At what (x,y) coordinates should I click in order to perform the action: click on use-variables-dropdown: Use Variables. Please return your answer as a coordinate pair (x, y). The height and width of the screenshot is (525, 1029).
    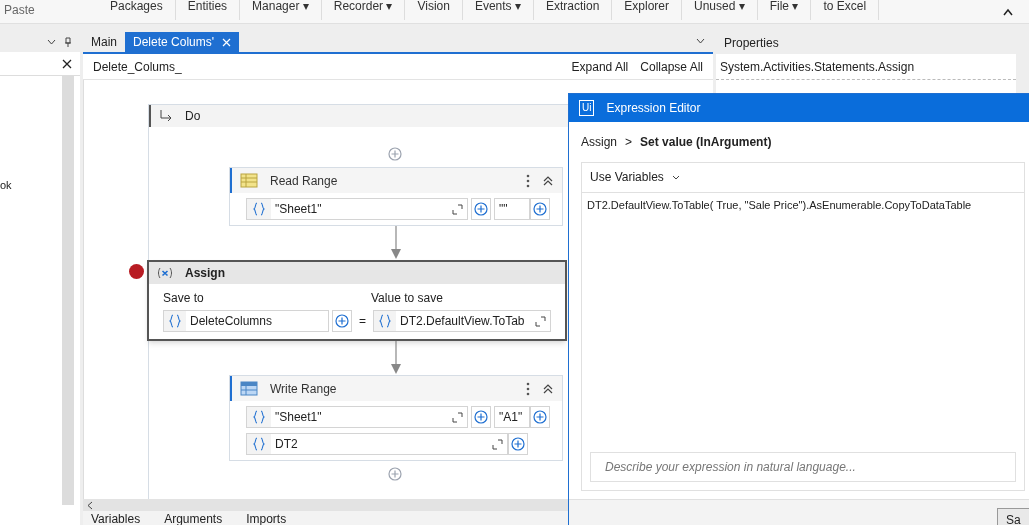
    Looking at the image, I should click on (635, 177).